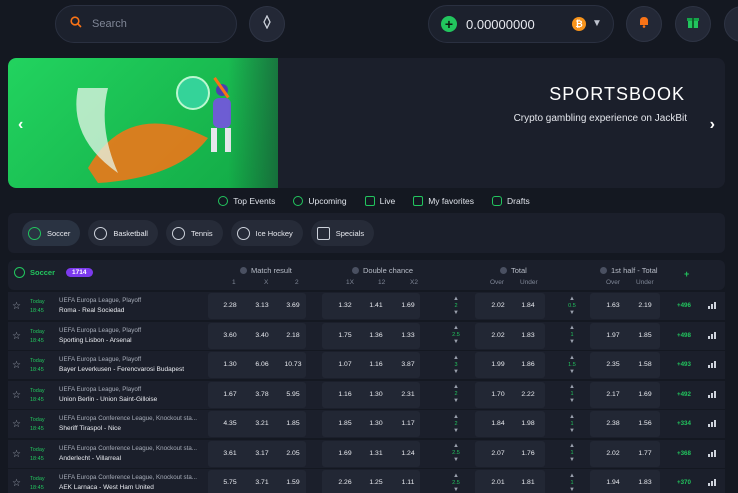 This screenshot has width=738, height=493. What do you see at coordinates (262, 482) in the screenshot?
I see `odd-button: 3.71` at bounding box center [262, 482].